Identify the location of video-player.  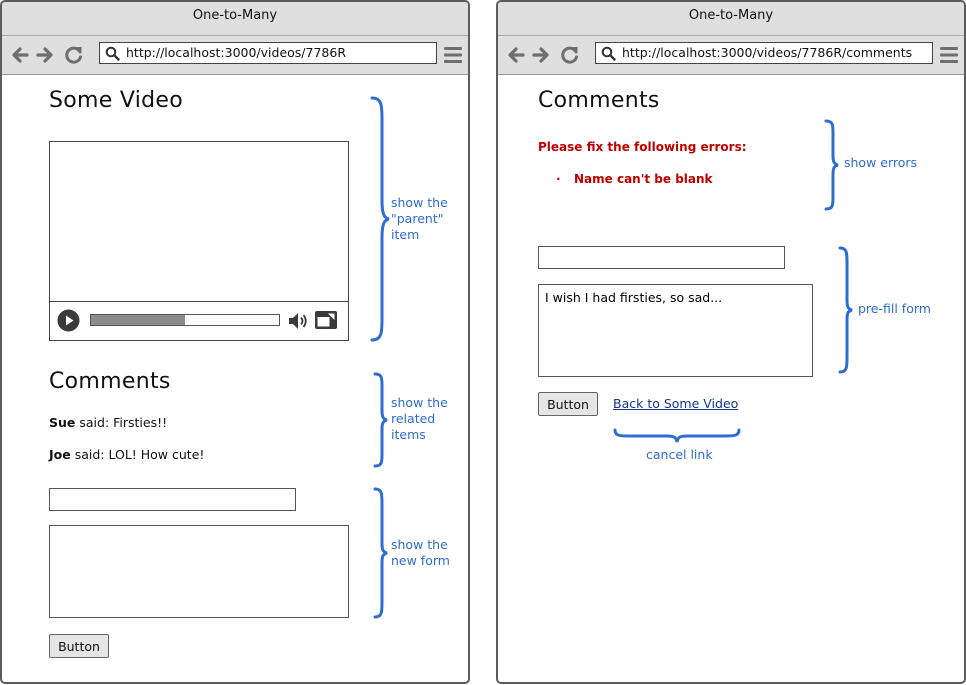
(199, 241).